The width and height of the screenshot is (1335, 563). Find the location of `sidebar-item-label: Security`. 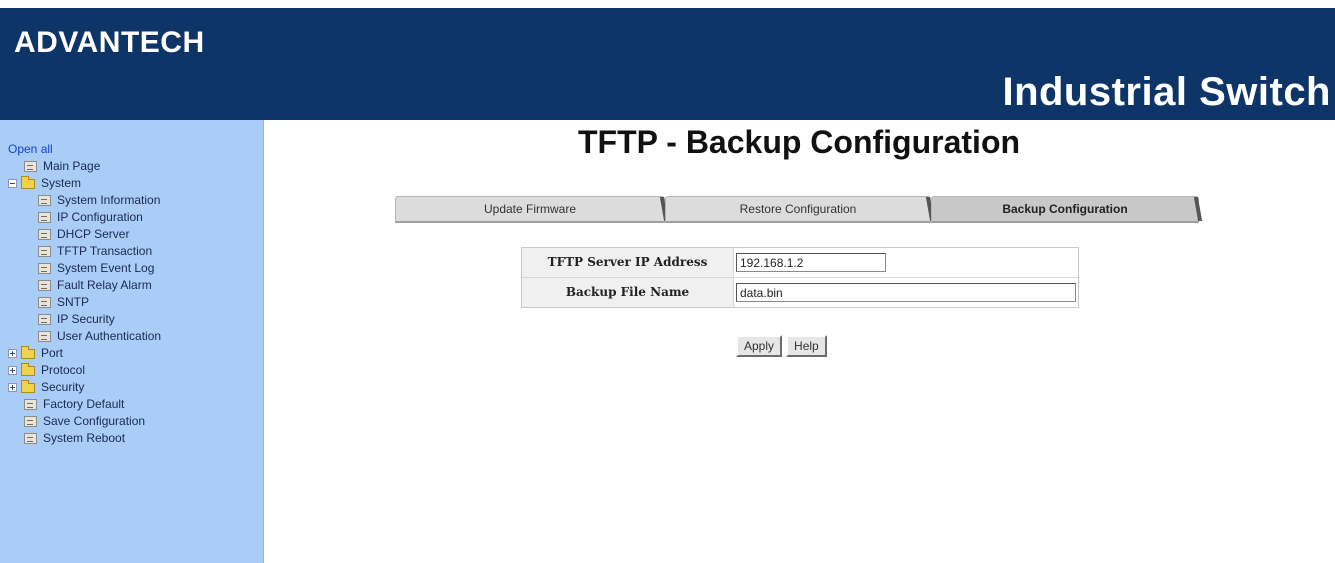

sidebar-item-label: Security is located at coordinates (63, 387).